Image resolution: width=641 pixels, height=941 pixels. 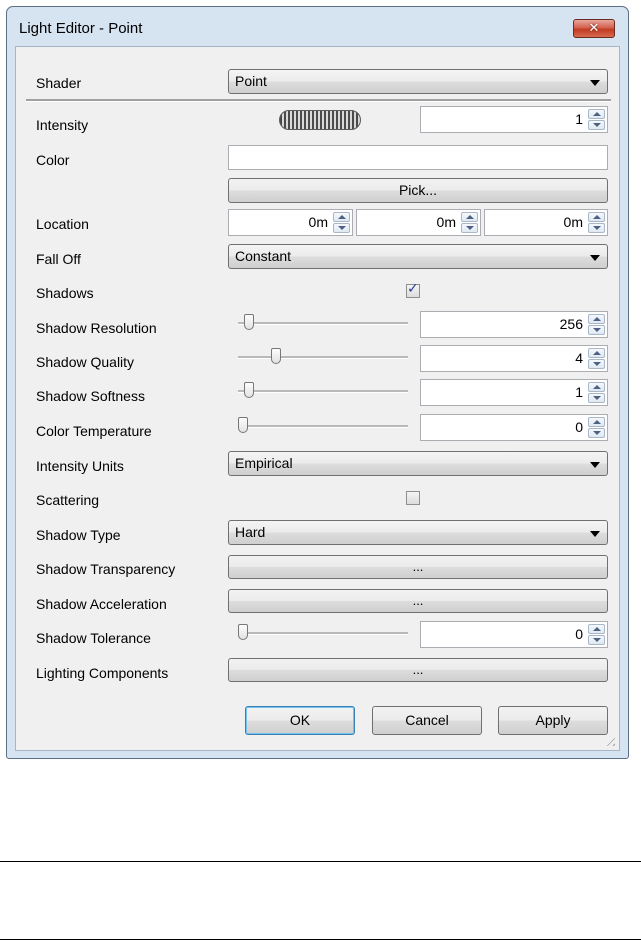 I want to click on divider, so click(x=318, y=100).